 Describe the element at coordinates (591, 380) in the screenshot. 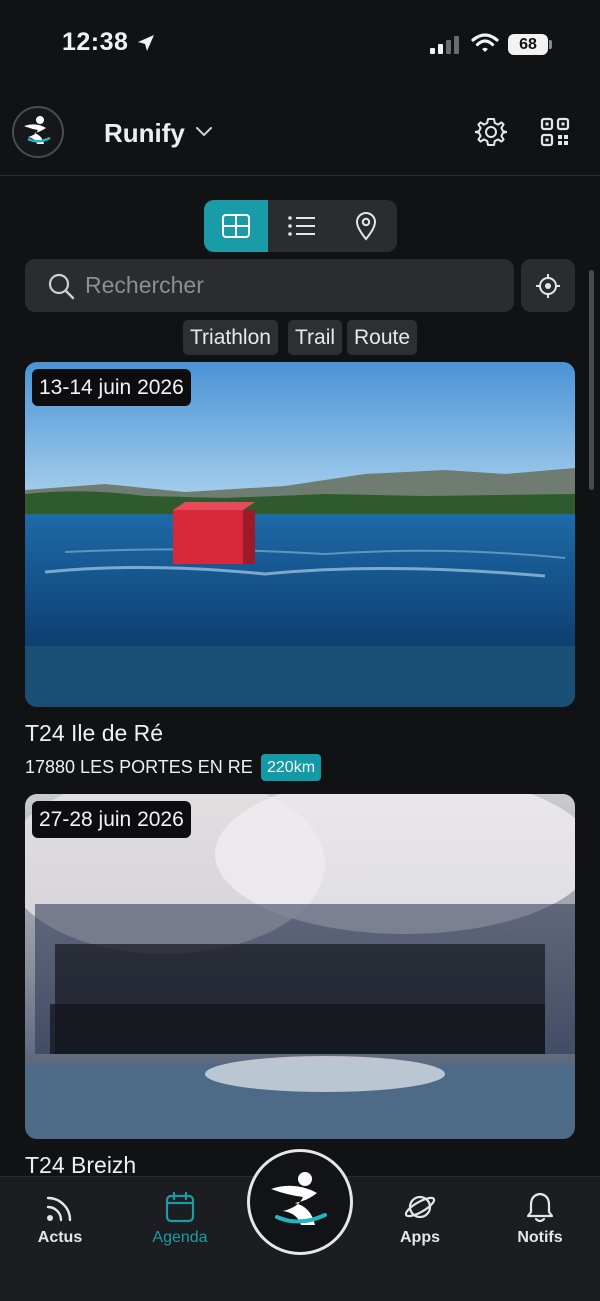

I see `scrollbar` at that location.